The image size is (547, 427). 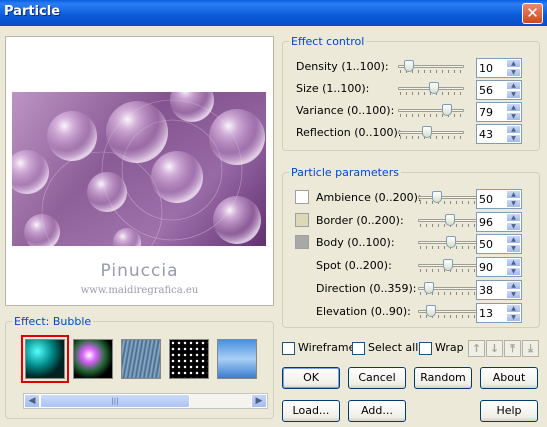 I want to click on move-down-button: ↓, so click(x=494, y=348).